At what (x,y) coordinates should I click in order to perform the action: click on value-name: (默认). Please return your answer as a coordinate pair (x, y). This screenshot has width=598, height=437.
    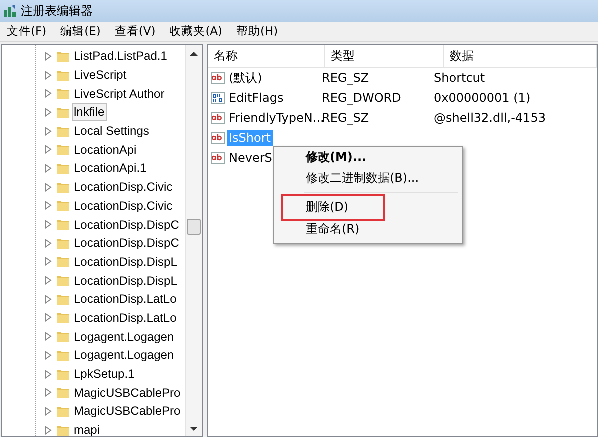
    Looking at the image, I should click on (245, 78).